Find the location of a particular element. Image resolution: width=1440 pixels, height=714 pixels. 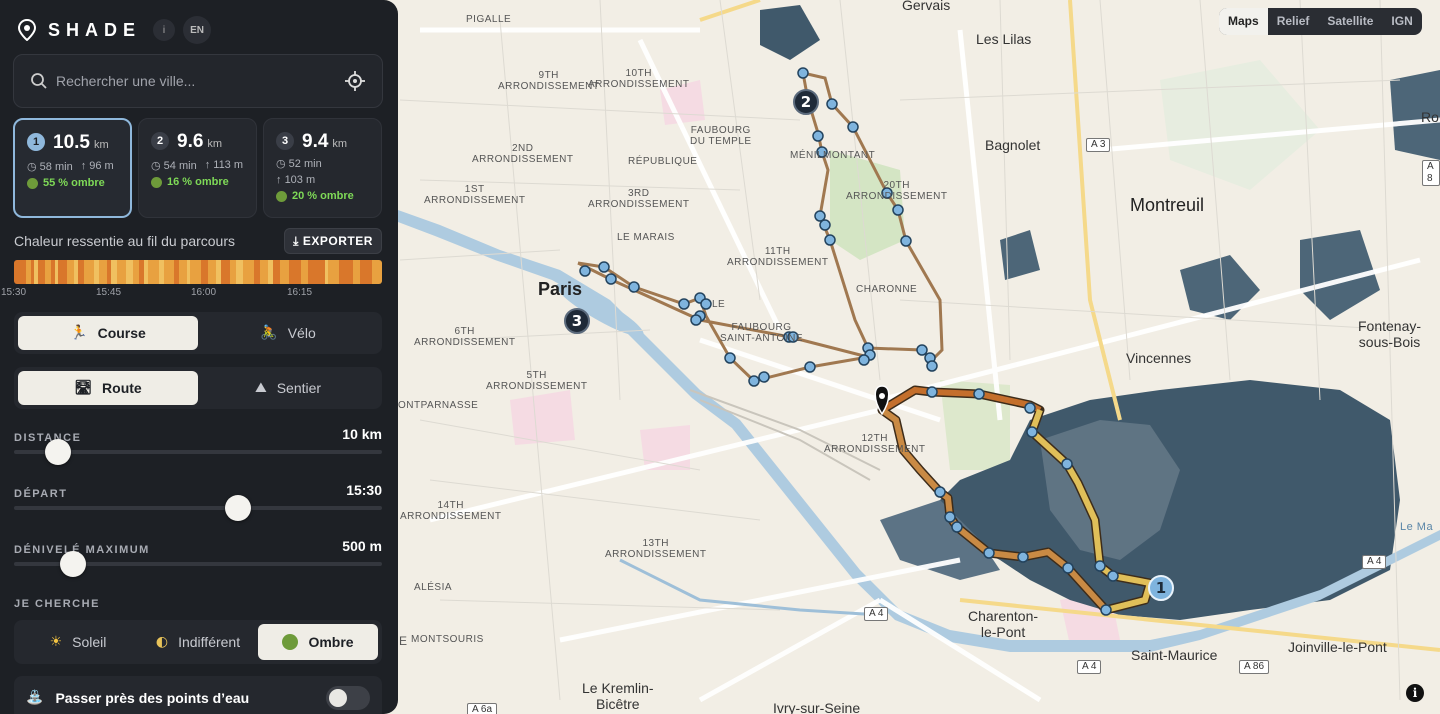

district-10th: 10TH ARRONDISSEMENT is located at coordinates (639, 79).